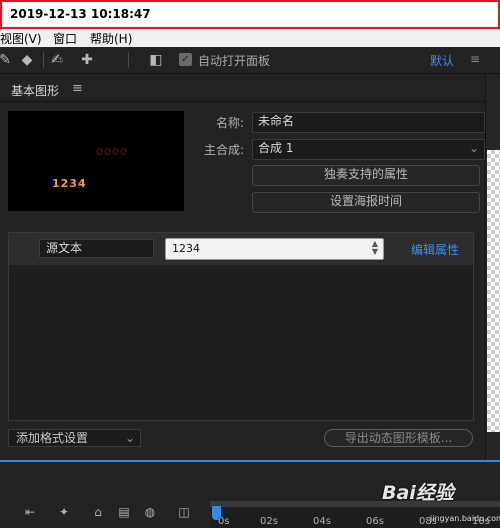 Image resolution: width=500 pixels, height=528 pixels. I want to click on comp-select-value: 合成 1, so click(276, 148).